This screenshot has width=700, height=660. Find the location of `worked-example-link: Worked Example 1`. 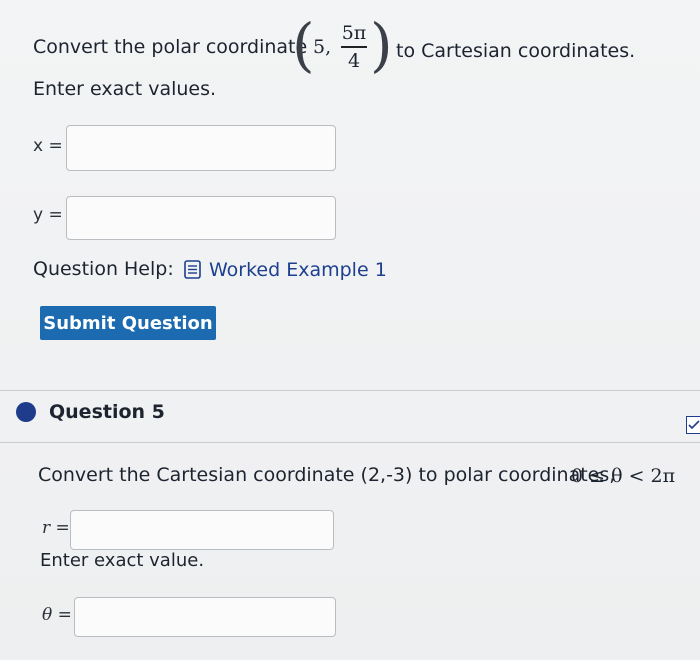

worked-example-link: Worked Example 1 is located at coordinates (285, 270).